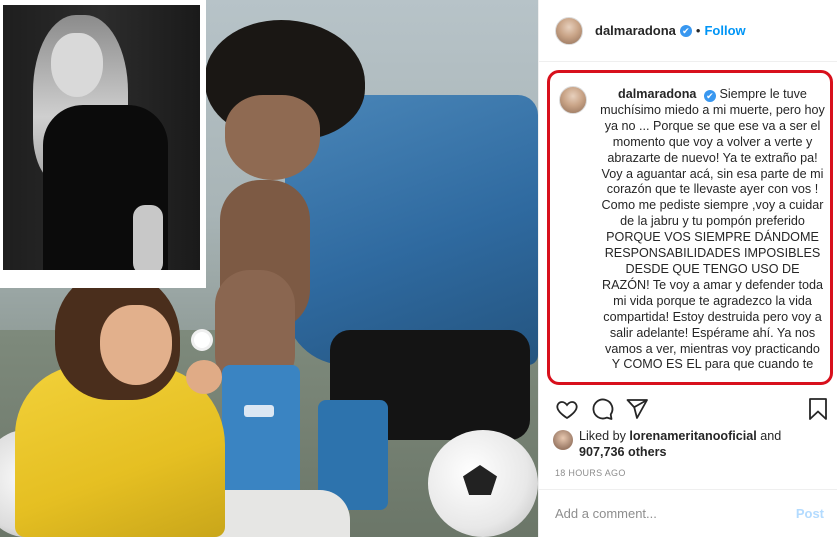 The width and height of the screenshot is (837, 537). What do you see at coordinates (259, 411) in the screenshot?
I see `sock-logo` at bounding box center [259, 411].